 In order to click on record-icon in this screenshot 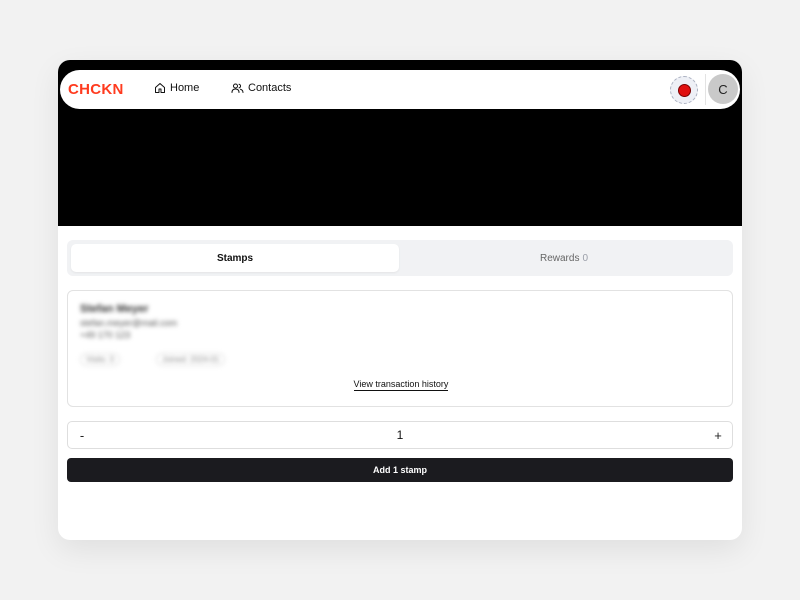, I will do `click(684, 90)`.